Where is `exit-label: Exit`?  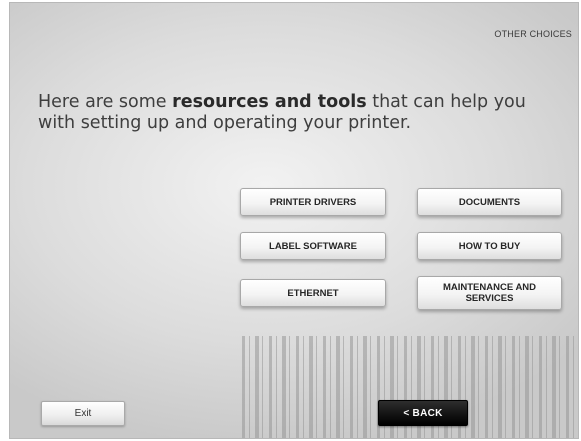 exit-label: Exit is located at coordinates (83, 413).